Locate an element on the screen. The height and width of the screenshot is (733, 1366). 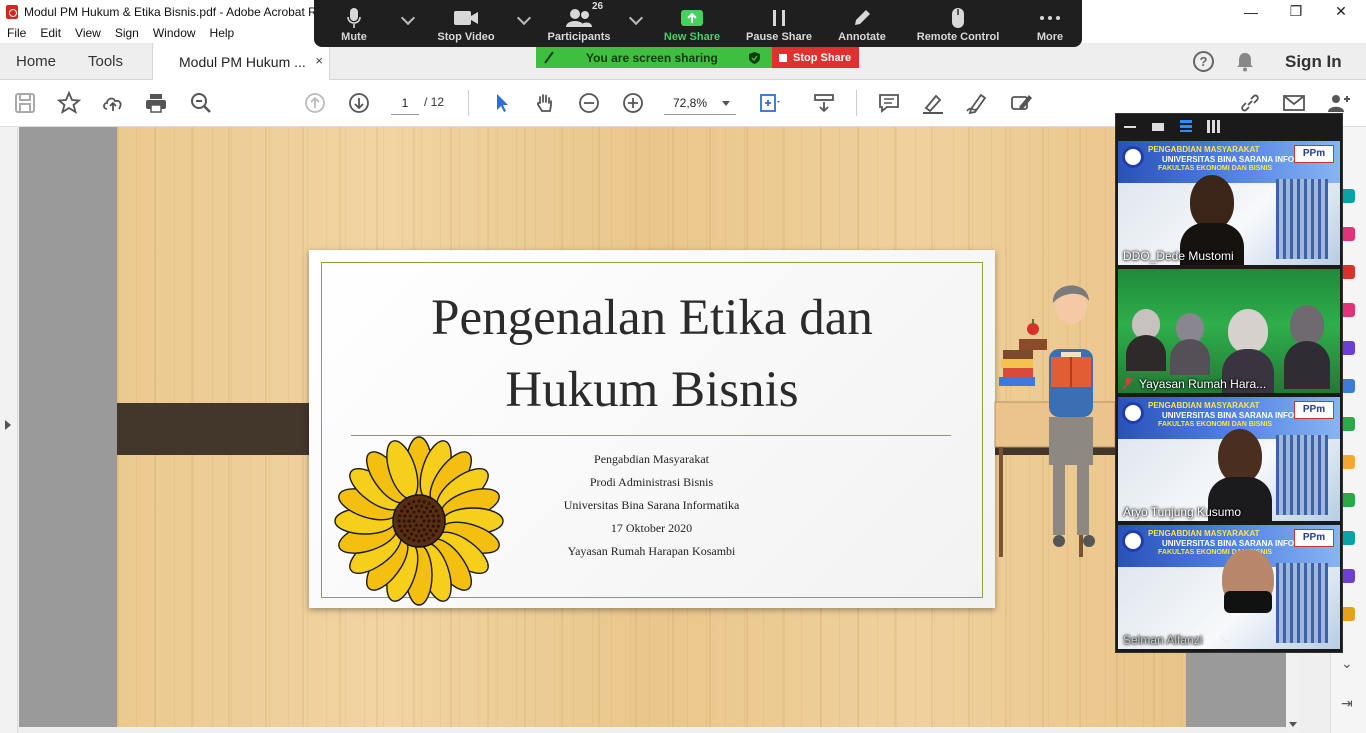
mute-button: Mute is located at coordinates (354, 23).